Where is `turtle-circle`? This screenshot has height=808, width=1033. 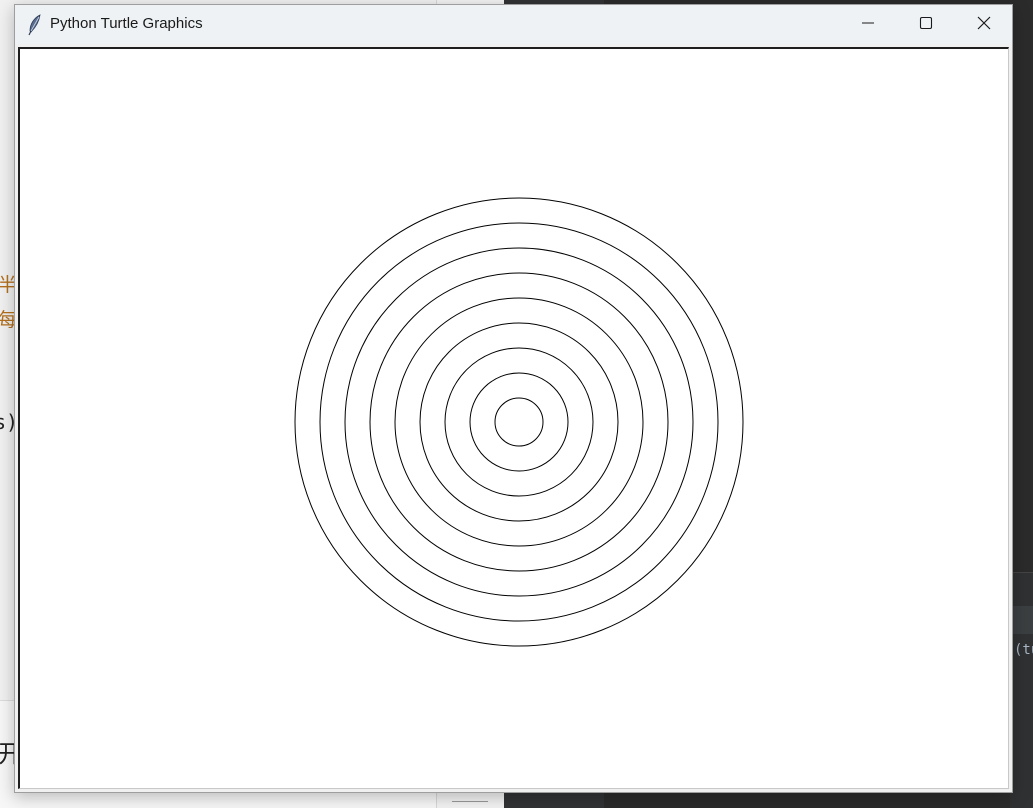 turtle-circle is located at coordinates (519, 422).